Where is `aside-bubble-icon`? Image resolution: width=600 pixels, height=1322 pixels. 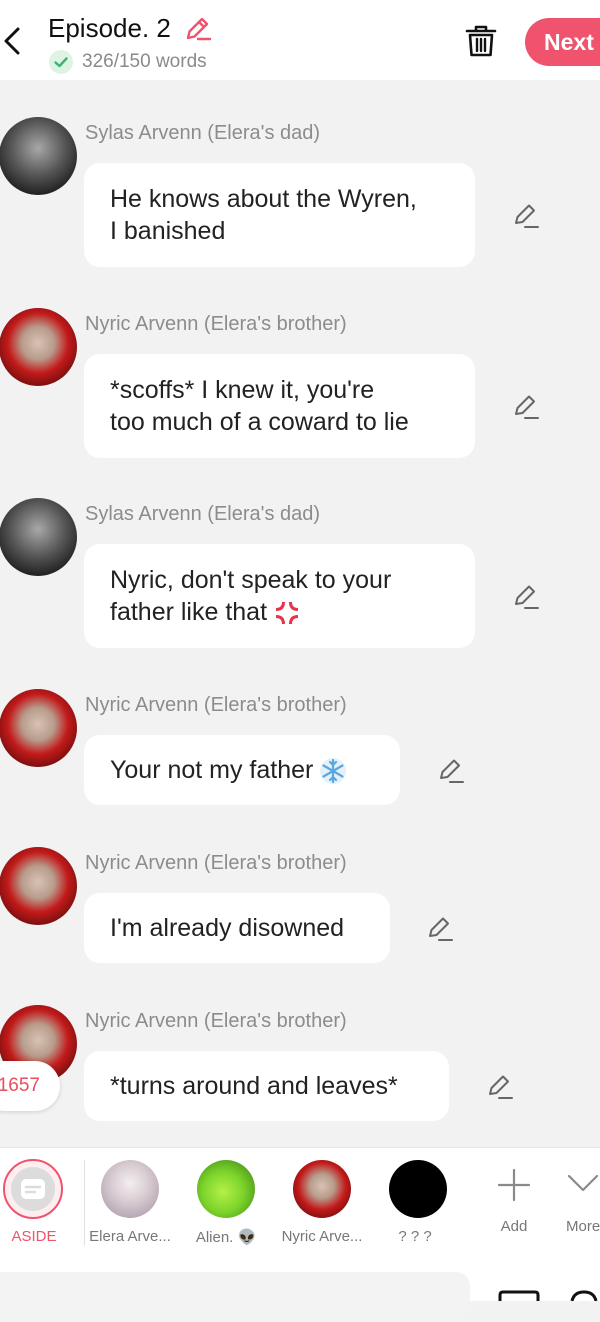
aside-bubble-icon is located at coordinates (33, 1189).